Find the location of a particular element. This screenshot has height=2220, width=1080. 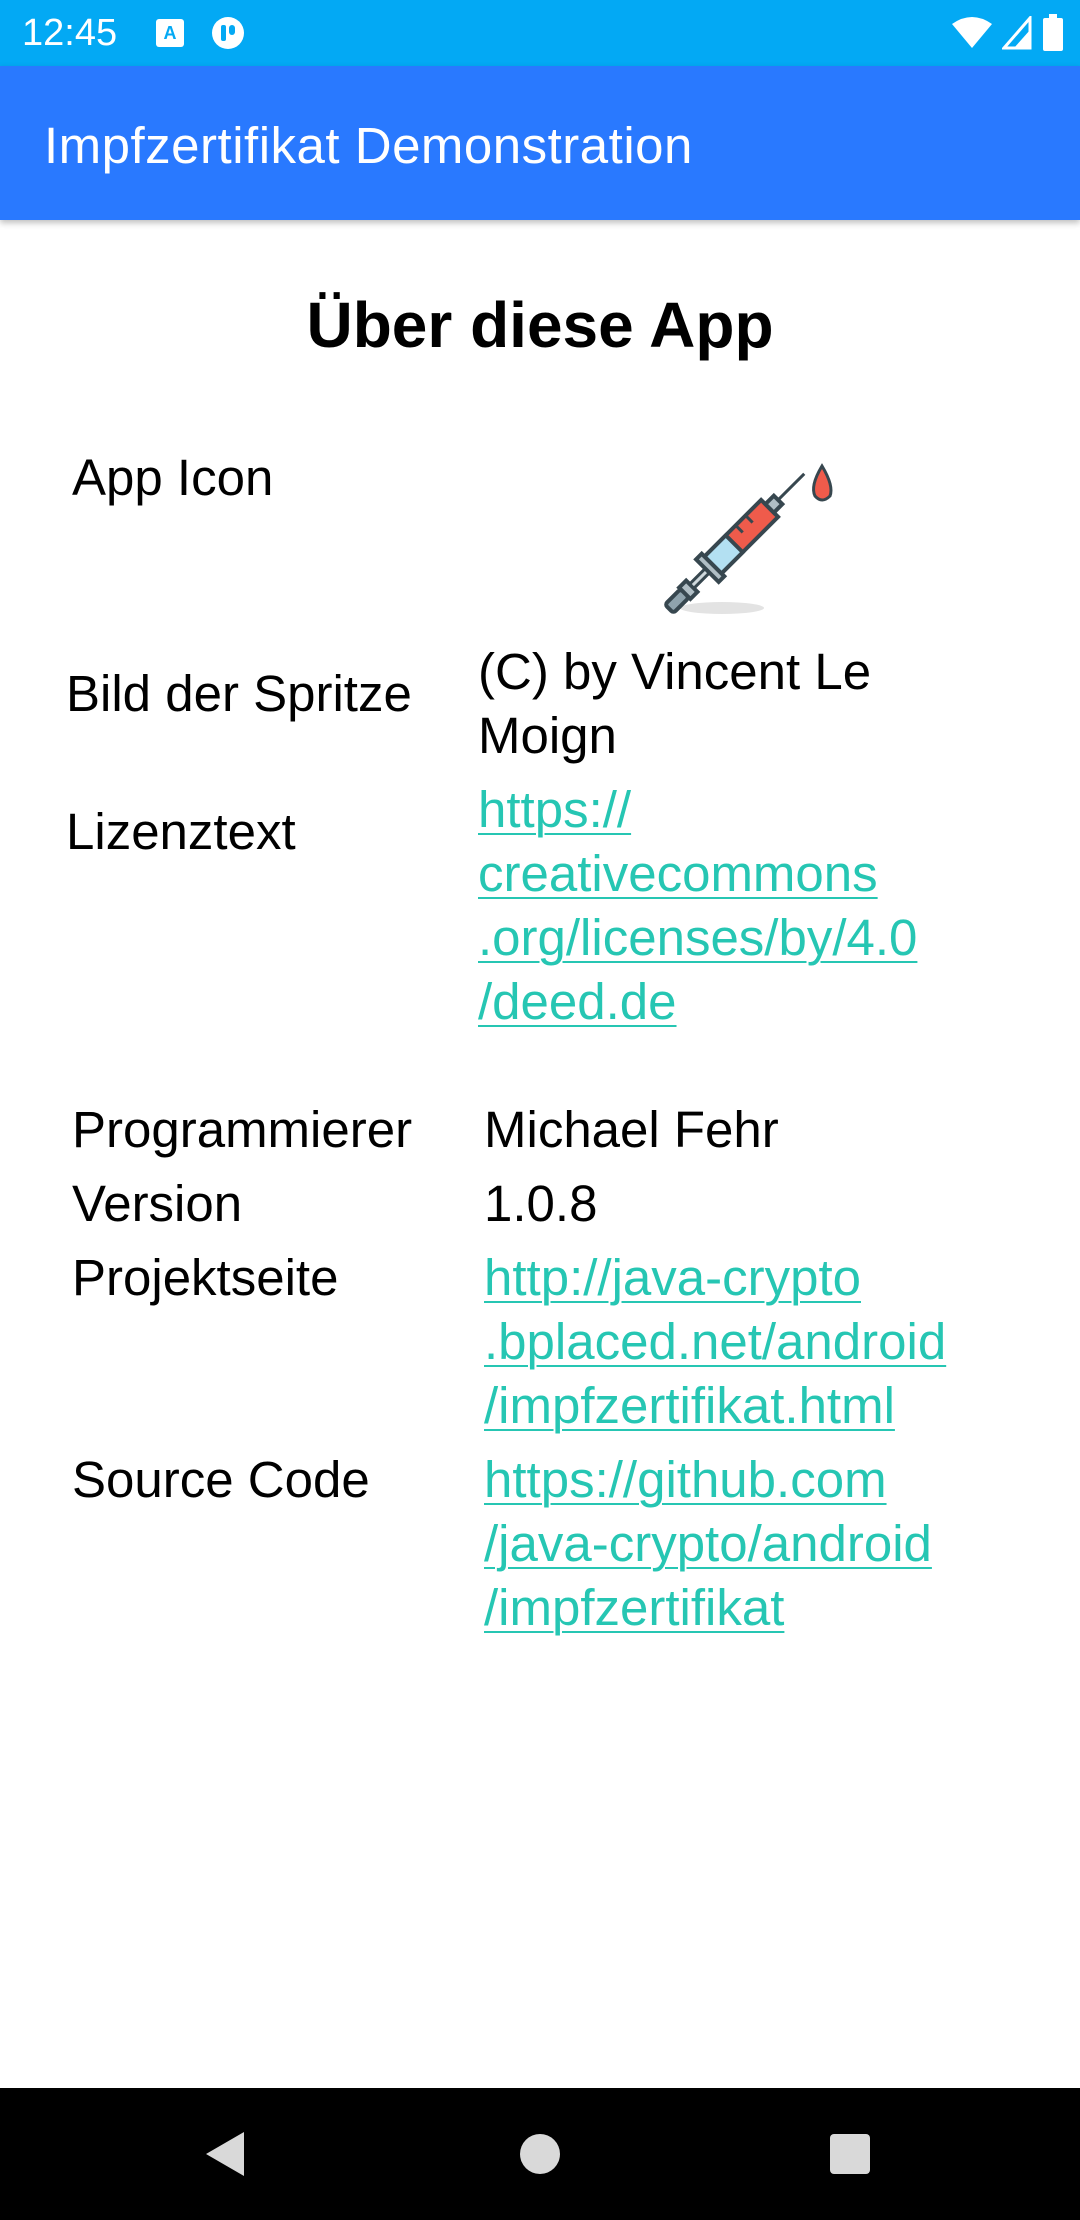

source-code-link-line: /impfzertifikat is located at coordinates (634, 1607).